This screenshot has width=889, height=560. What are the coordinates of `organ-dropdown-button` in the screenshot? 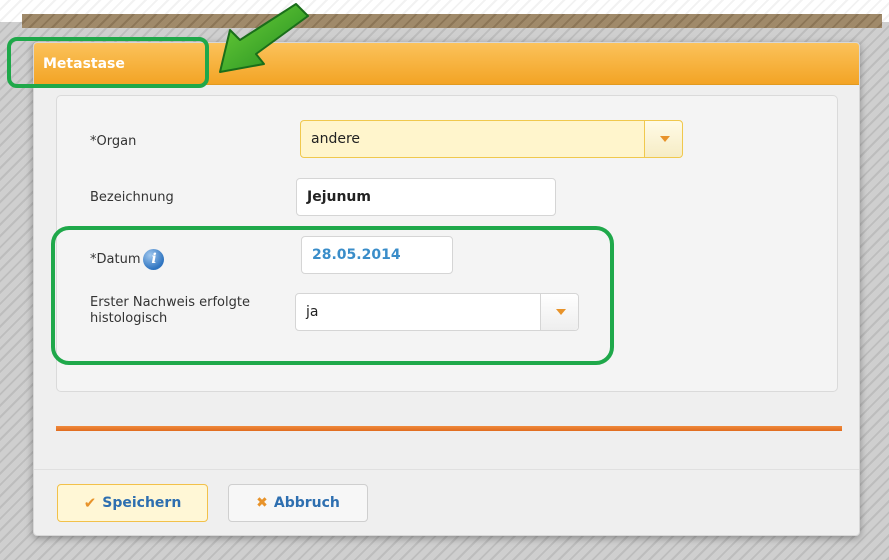 It's located at (663, 139).